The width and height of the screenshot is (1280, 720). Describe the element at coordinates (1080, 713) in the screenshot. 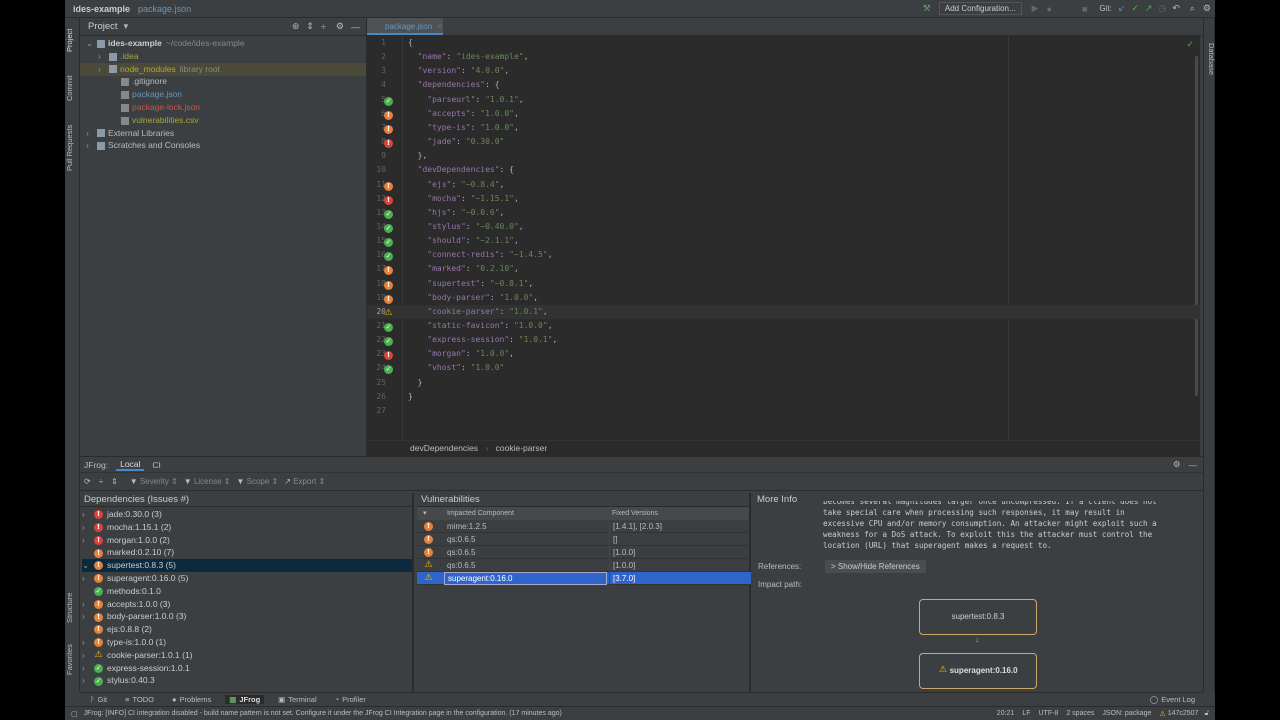

I see `indent-setting: 2 spaces` at that location.